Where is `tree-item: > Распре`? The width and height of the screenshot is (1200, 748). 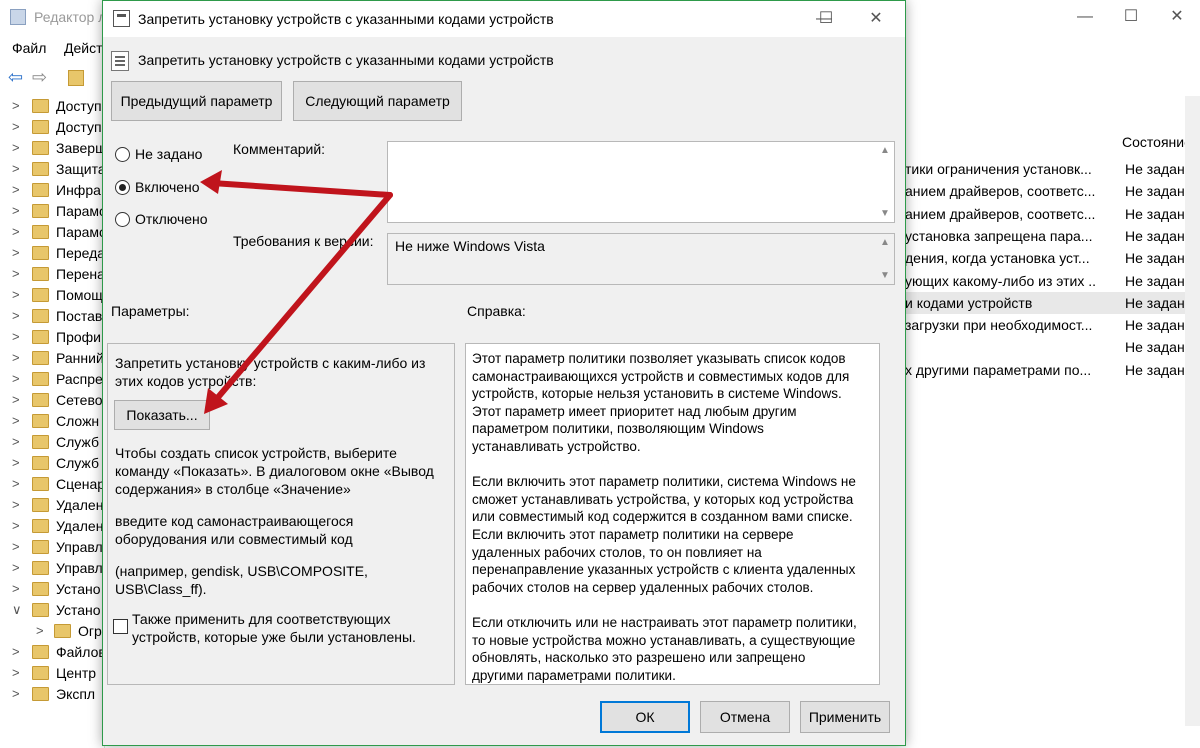
tree-item: > Распре is located at coordinates (52, 379).